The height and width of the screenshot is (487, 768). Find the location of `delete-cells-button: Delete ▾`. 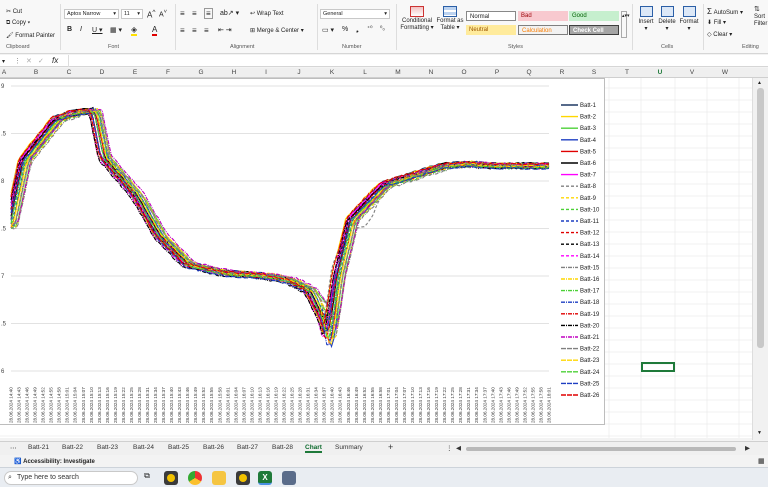

delete-cells-button: Delete ▾ is located at coordinates (667, 19).